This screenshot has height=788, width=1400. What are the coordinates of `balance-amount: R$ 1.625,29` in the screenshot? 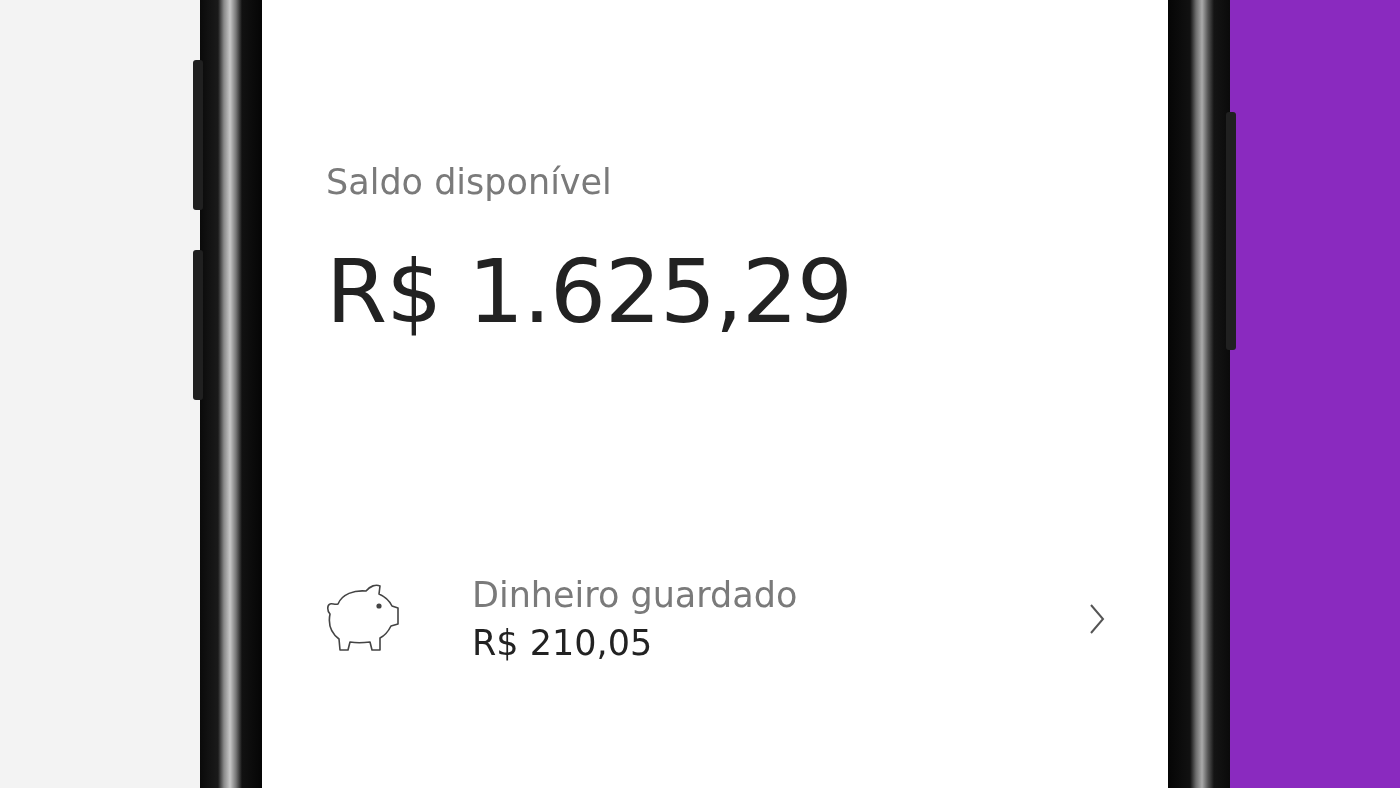 It's located at (589, 292).